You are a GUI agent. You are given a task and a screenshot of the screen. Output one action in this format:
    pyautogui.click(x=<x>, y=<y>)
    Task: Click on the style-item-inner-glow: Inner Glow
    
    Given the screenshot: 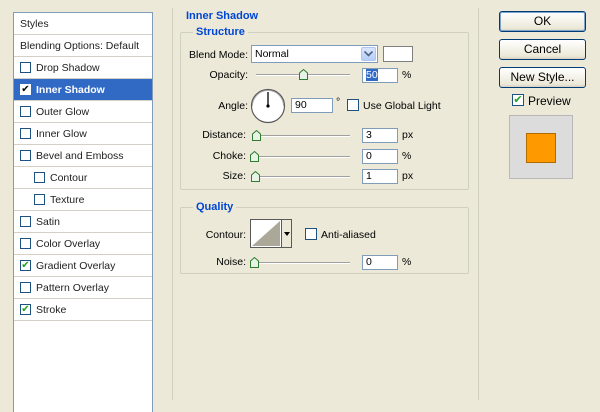 What is the action you would take?
    pyautogui.click(x=83, y=134)
    